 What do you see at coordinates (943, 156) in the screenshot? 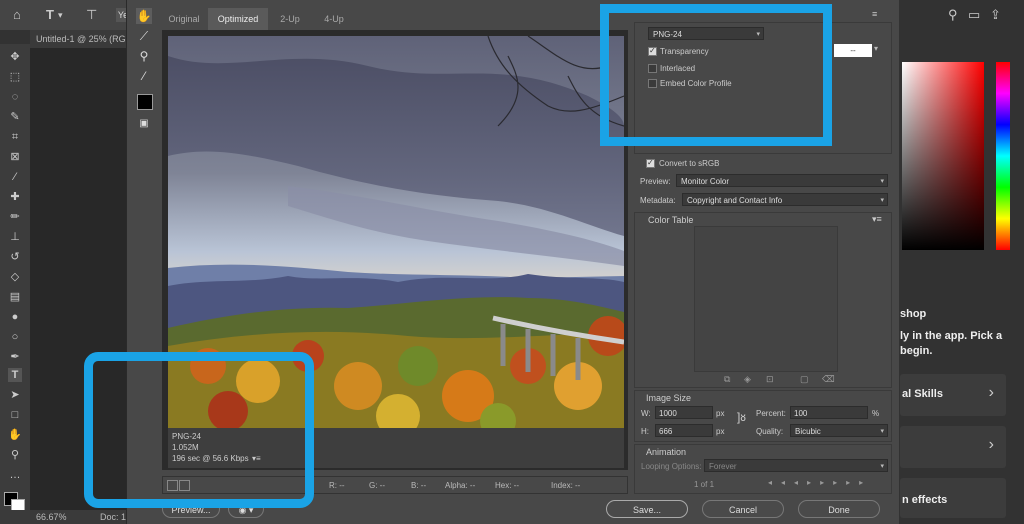
I see `color-picker-field` at bounding box center [943, 156].